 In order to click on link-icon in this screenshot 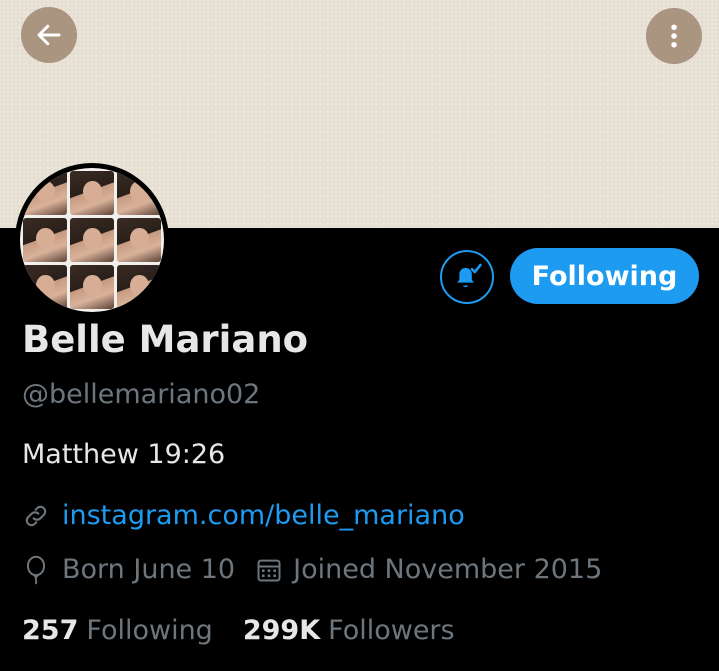, I will do `click(36, 516)`.